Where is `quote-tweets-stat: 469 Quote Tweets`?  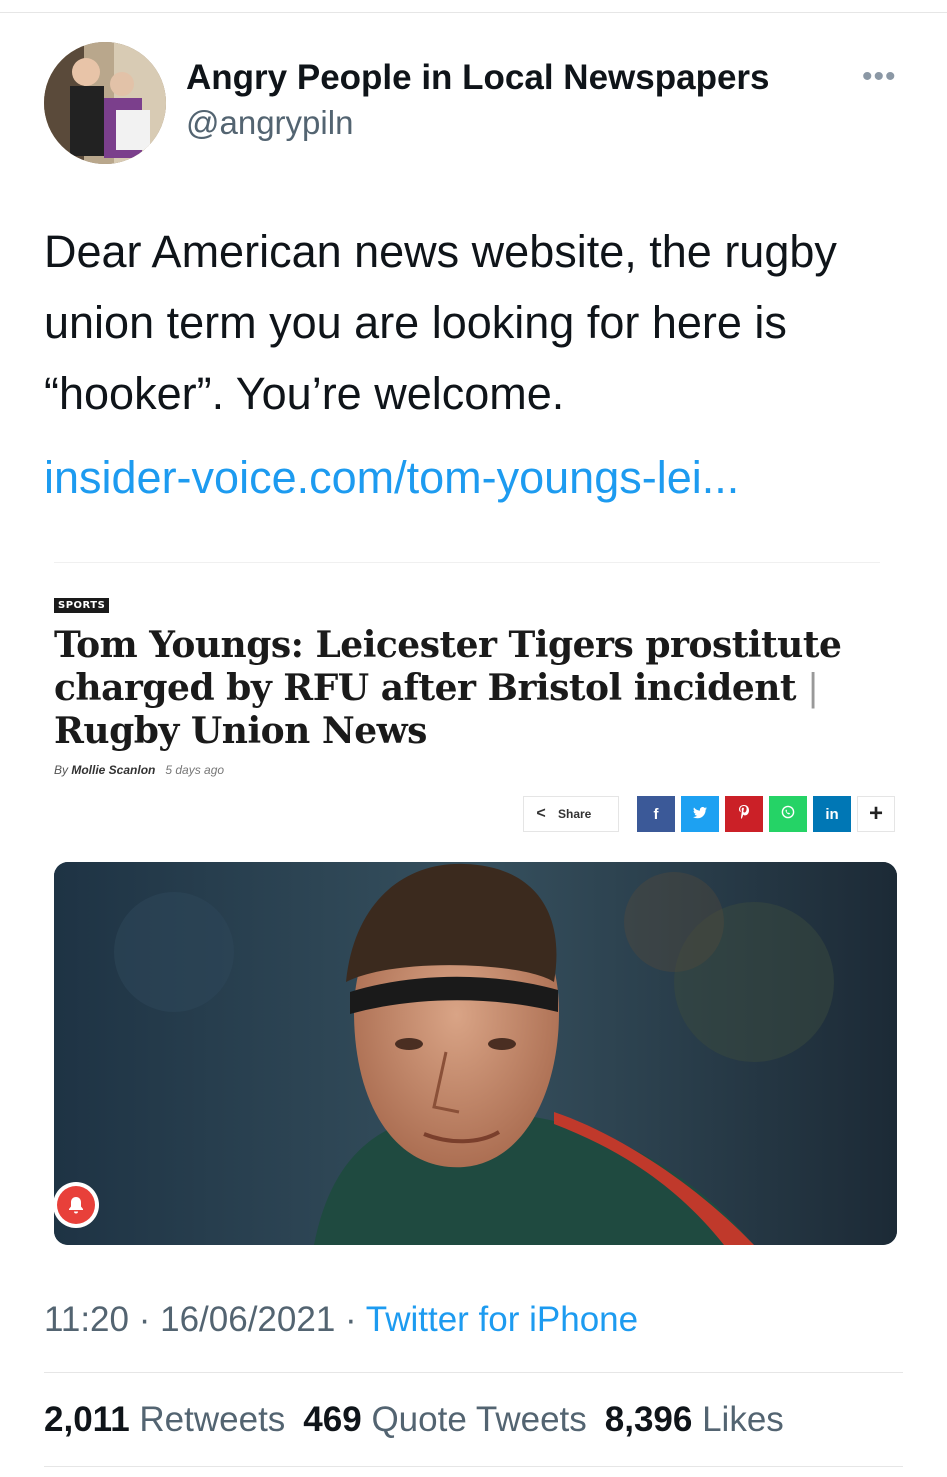
quote-tweets-stat: 469 Quote Tweets is located at coordinates (444, 1419).